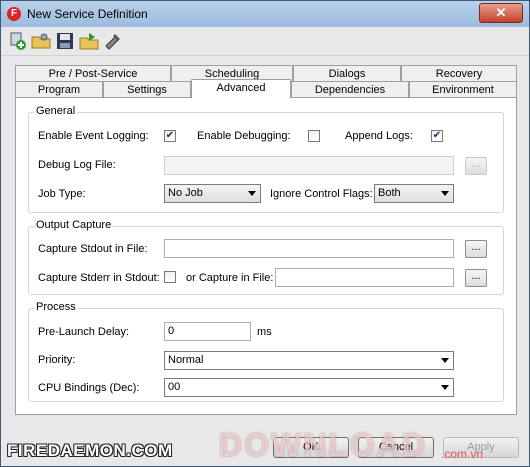 Image resolution: width=530 pixels, height=467 pixels. Describe the element at coordinates (14, 14) in the screenshot. I see `firedaemon-app-icon: F` at that location.